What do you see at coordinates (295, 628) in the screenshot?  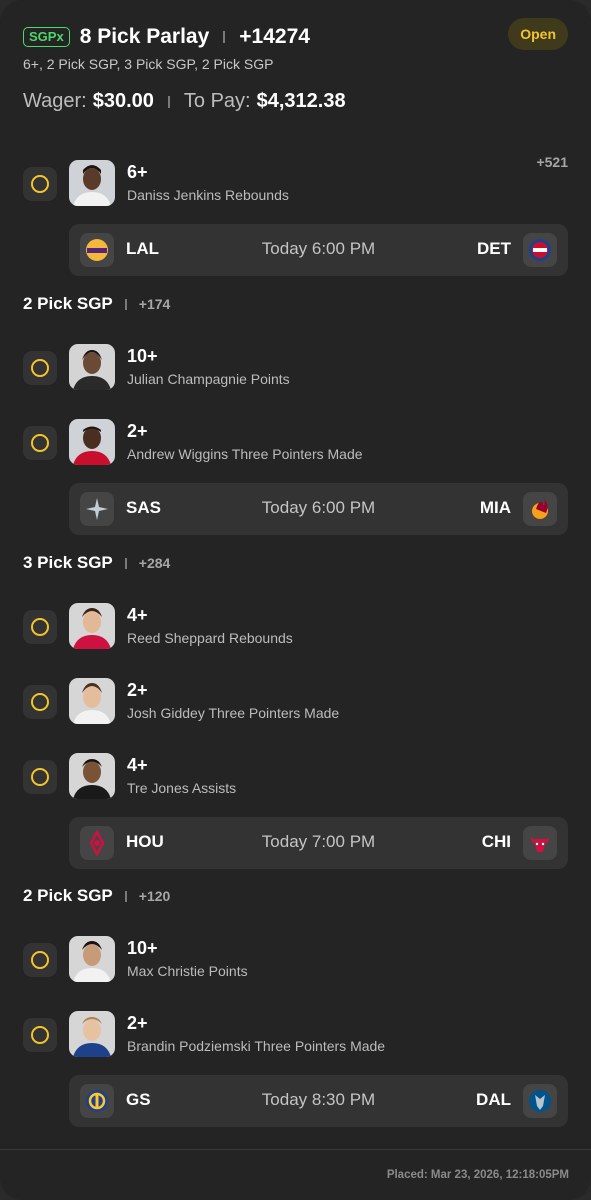 I see `leg-item: 4+ Reed Sheppard Rebounds` at bounding box center [295, 628].